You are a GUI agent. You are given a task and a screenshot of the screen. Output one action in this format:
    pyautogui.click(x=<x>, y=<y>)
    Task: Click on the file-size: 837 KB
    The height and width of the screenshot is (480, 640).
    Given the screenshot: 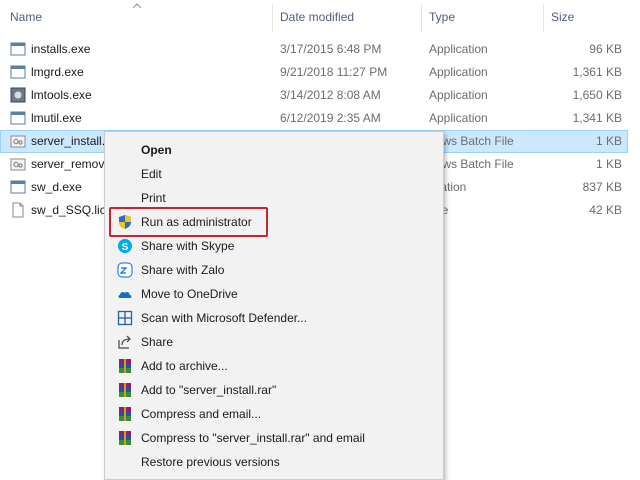 What is the action you would take?
    pyautogui.click(x=602, y=187)
    